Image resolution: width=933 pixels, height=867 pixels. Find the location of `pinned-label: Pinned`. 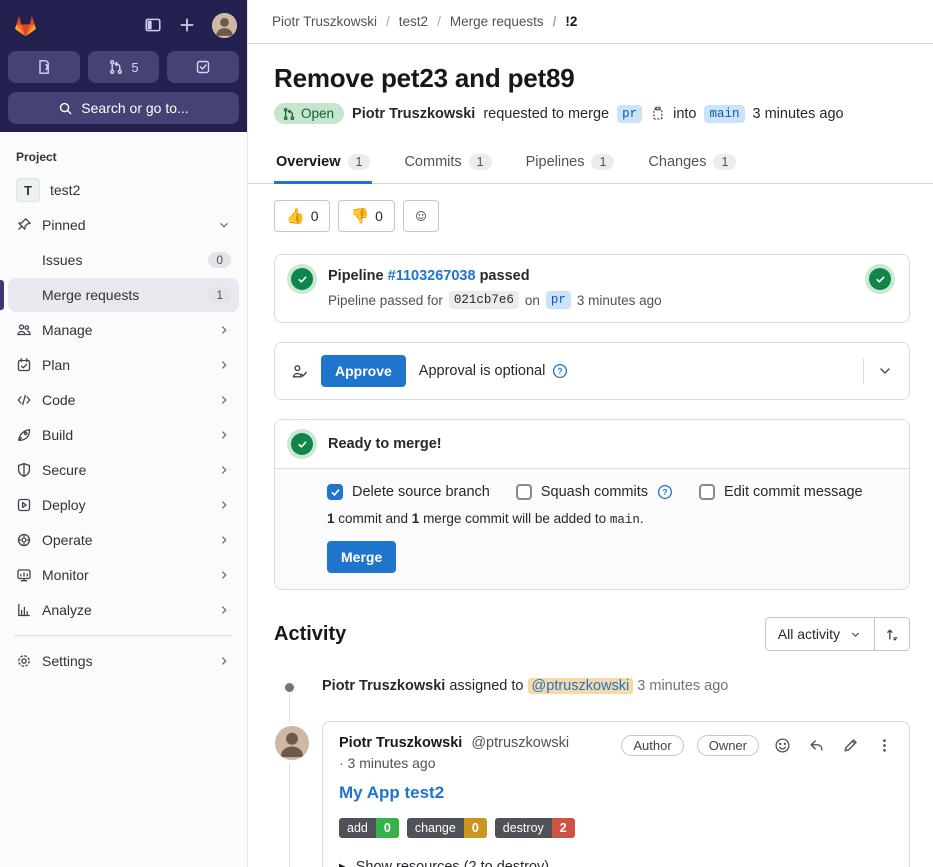

pinned-label: Pinned is located at coordinates (64, 225).